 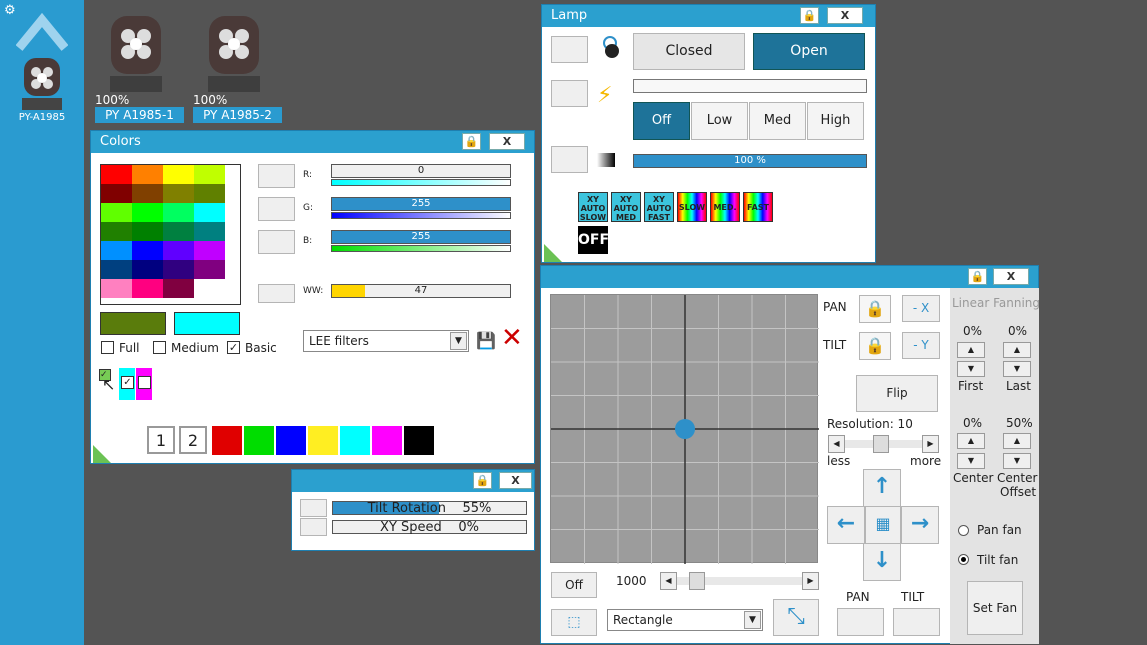 I want to click on magenta-channel-indicator, so click(x=144, y=384).